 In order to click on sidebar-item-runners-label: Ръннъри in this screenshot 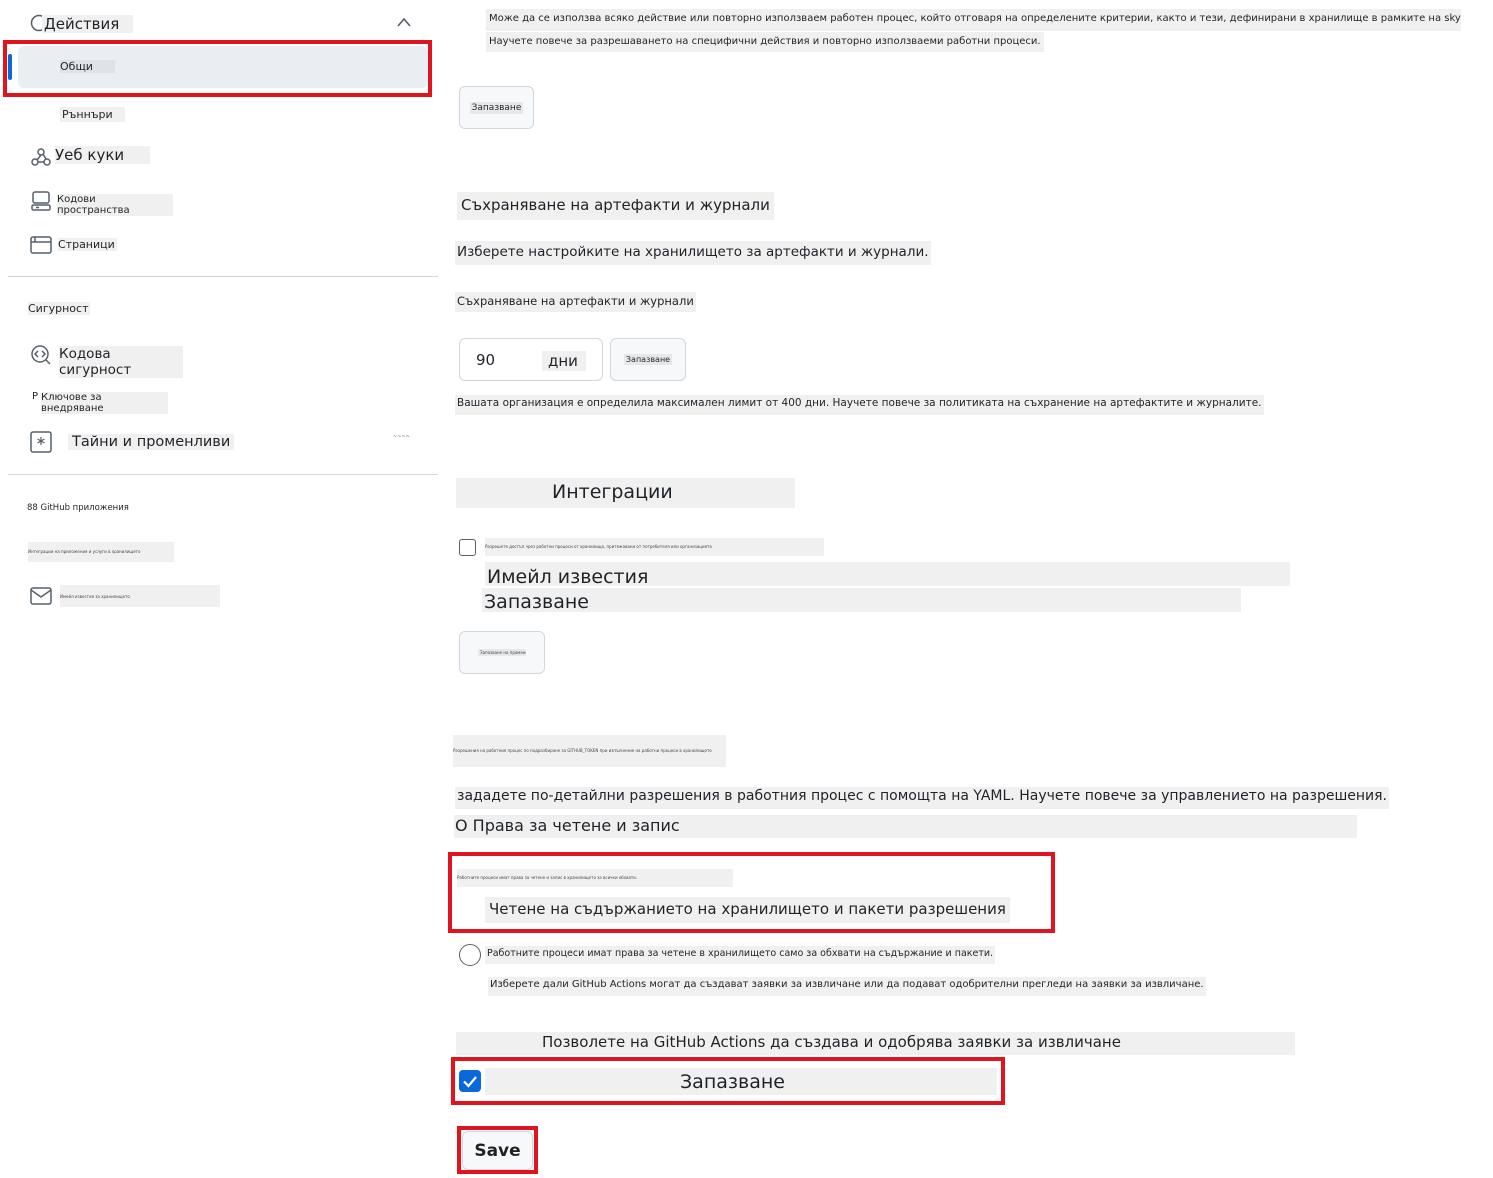, I will do `click(92, 114)`.